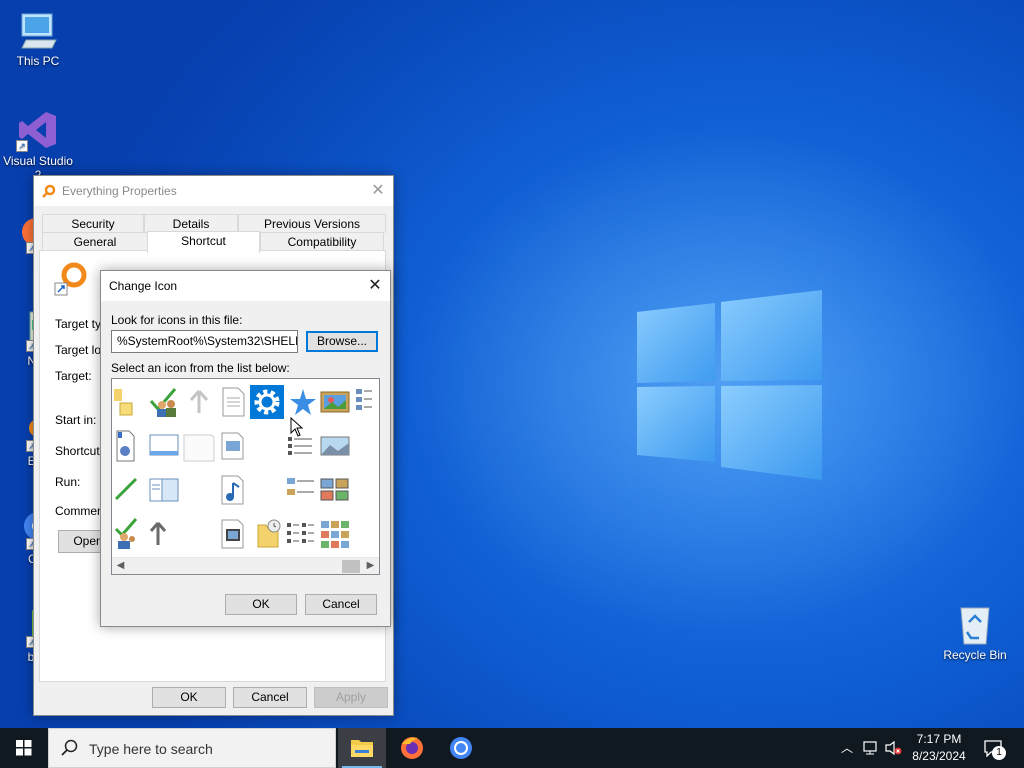  I want to click on gear-icon, so click(267, 402).